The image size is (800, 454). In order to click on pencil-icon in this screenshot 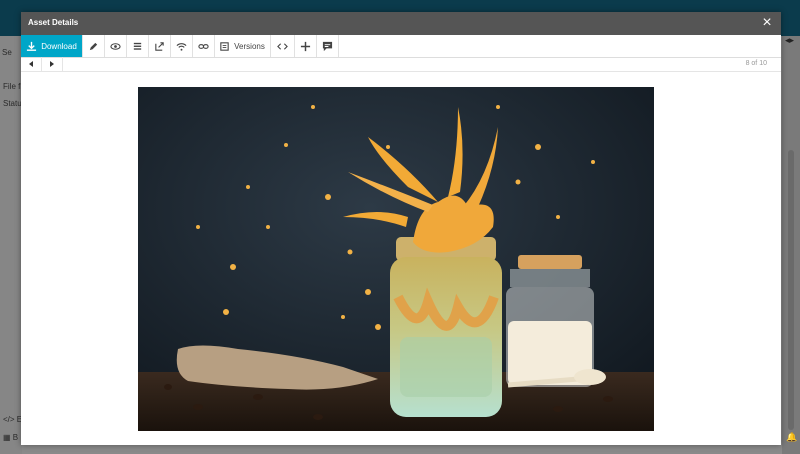, I will do `click(93, 46)`.